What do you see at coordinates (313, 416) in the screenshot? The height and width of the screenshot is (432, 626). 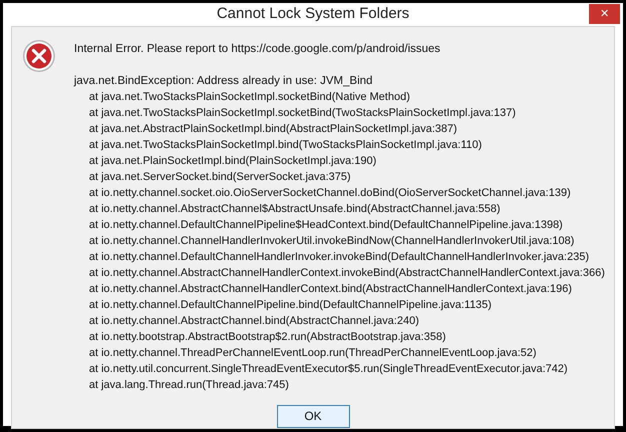 I see `ok-button: OK` at bounding box center [313, 416].